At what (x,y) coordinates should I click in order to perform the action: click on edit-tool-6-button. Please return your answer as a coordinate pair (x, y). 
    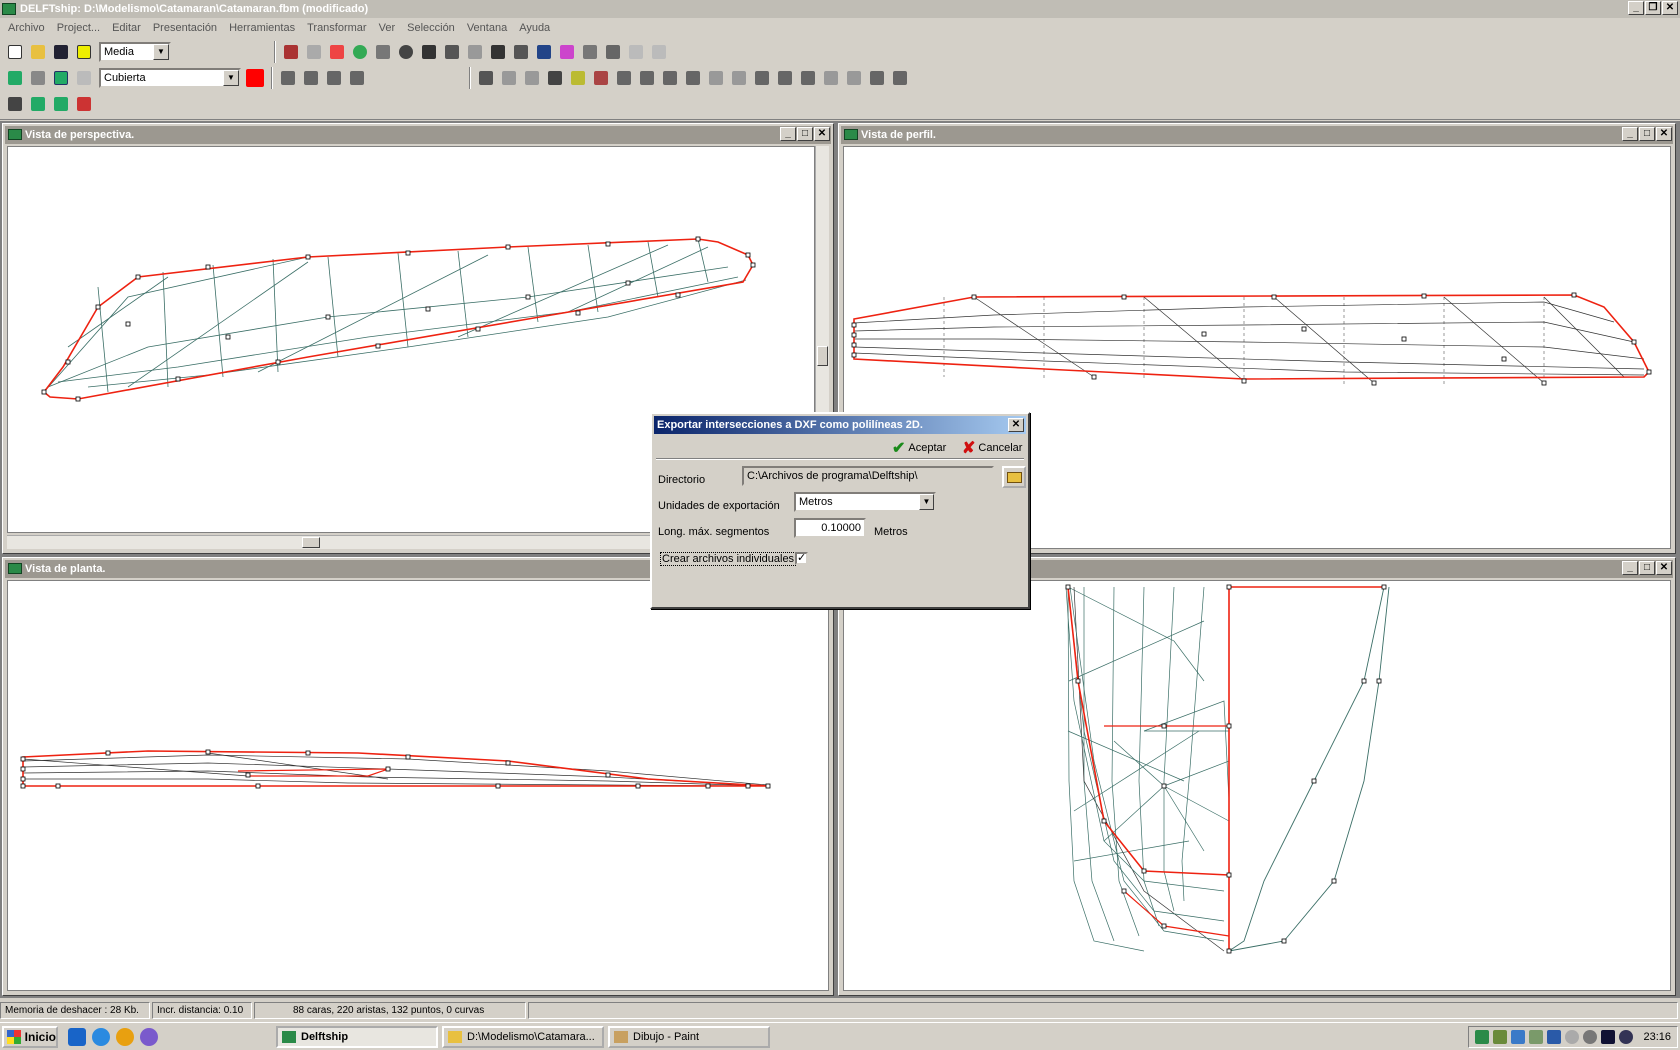
    Looking at the image, I should click on (601, 78).